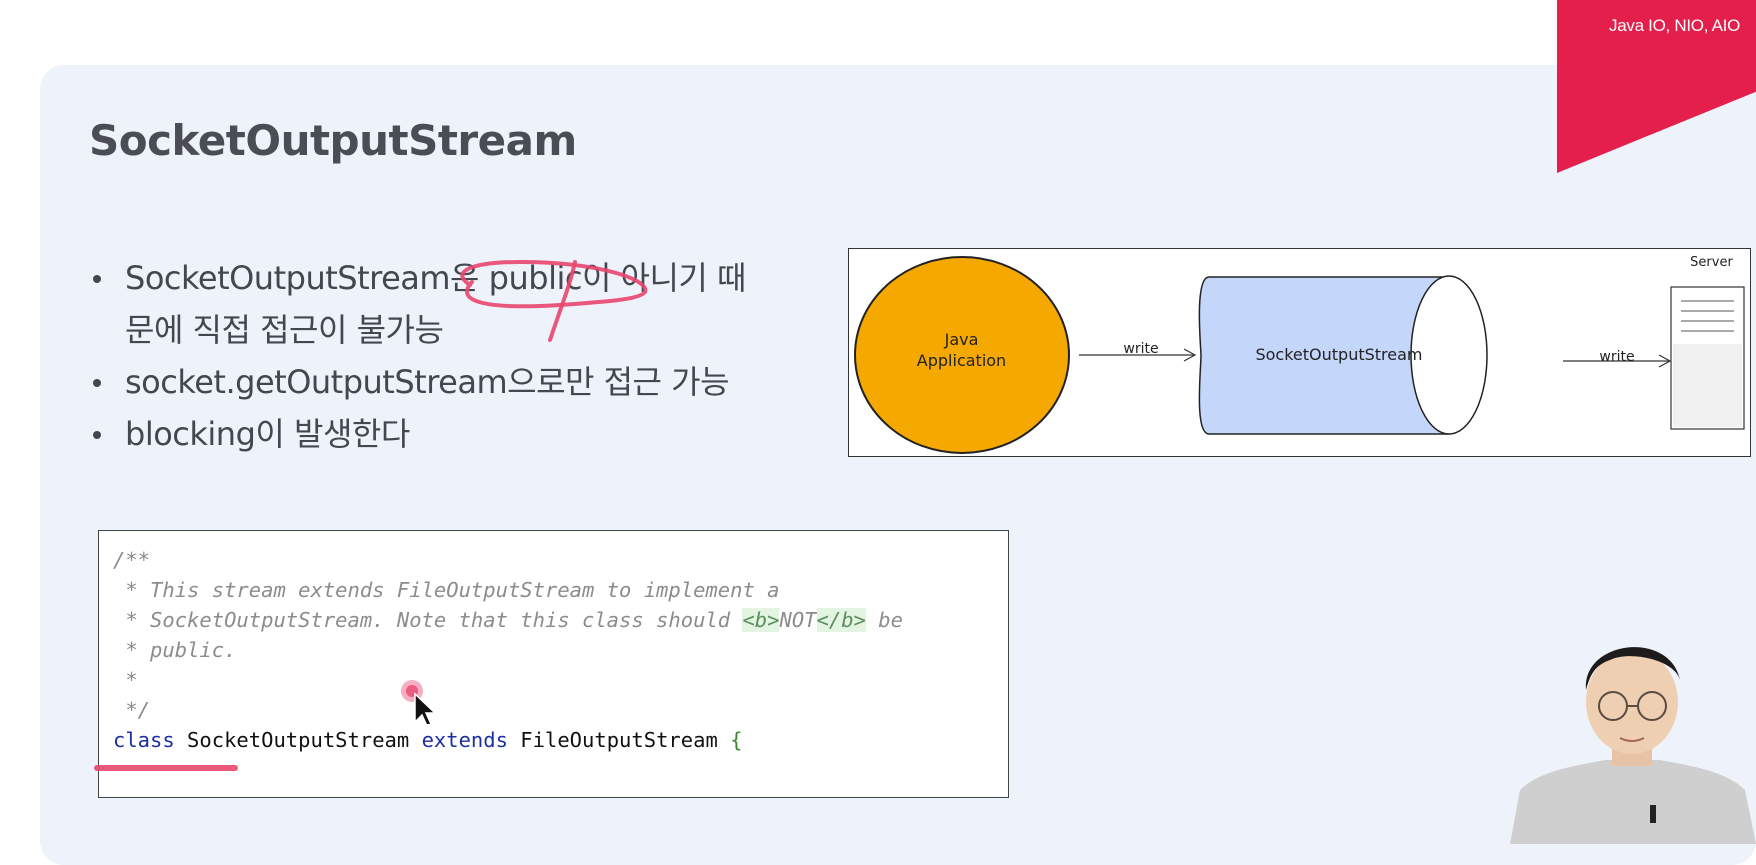 The width and height of the screenshot is (1756, 865). What do you see at coordinates (427, 382) in the screenshot?
I see `bullet-text: socket.getOutputStream으로만 접근 가능` at bounding box center [427, 382].